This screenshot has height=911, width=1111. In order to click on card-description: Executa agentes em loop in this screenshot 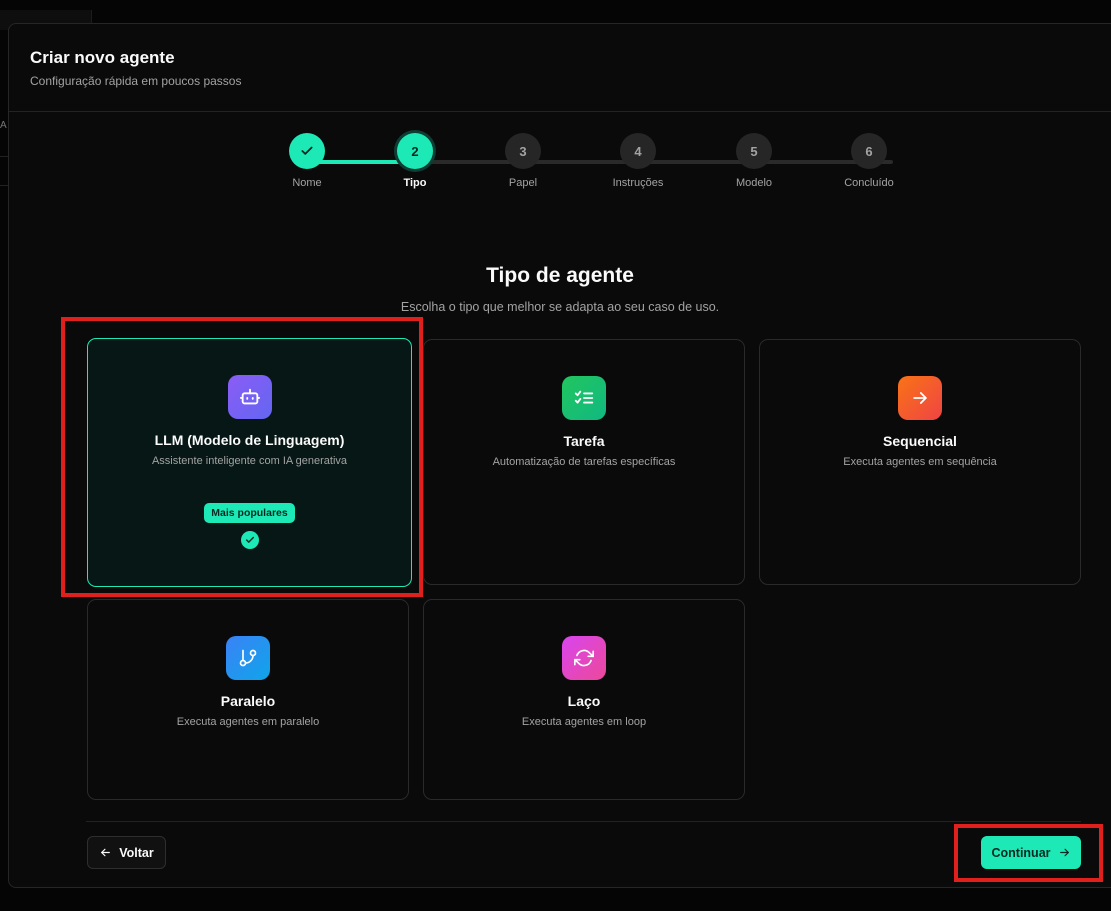, I will do `click(584, 722)`.